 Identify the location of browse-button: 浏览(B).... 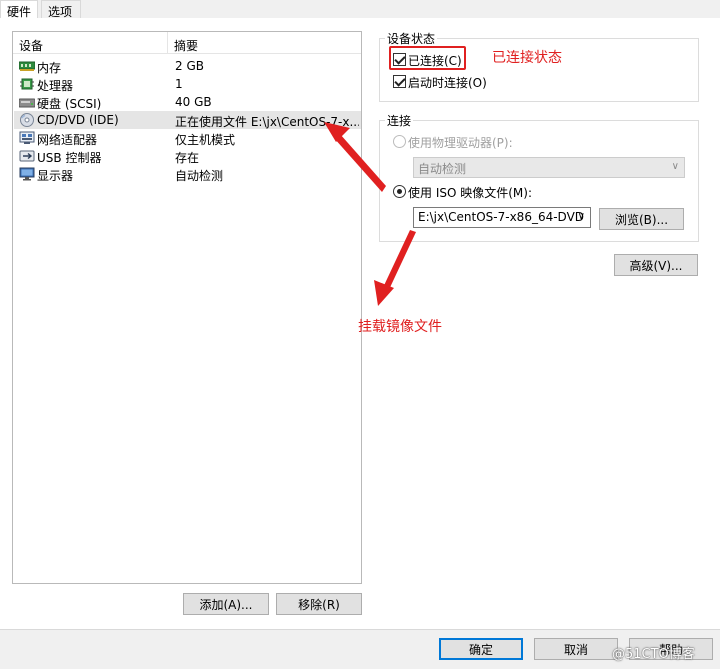
(641, 219).